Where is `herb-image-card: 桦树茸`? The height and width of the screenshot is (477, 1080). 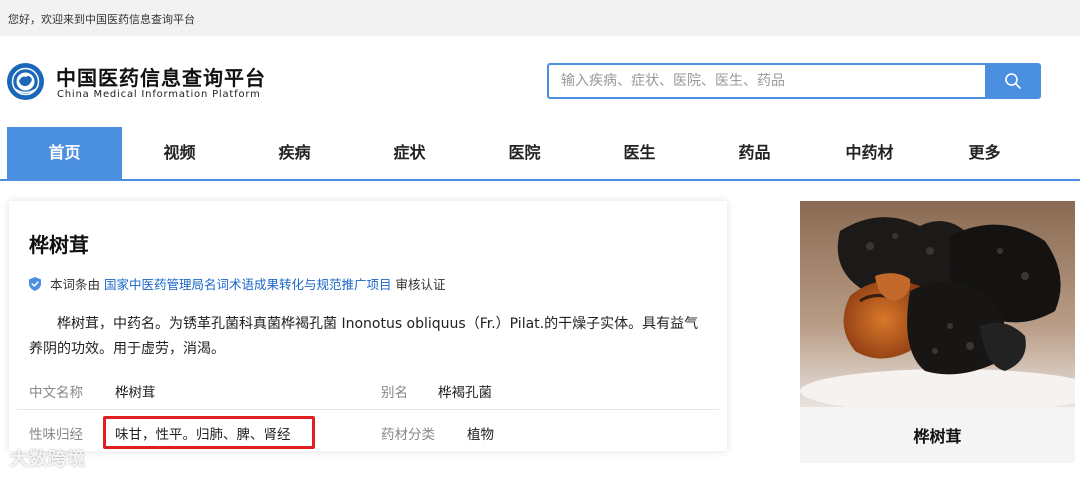 herb-image-card: 桦树茸 is located at coordinates (937, 332).